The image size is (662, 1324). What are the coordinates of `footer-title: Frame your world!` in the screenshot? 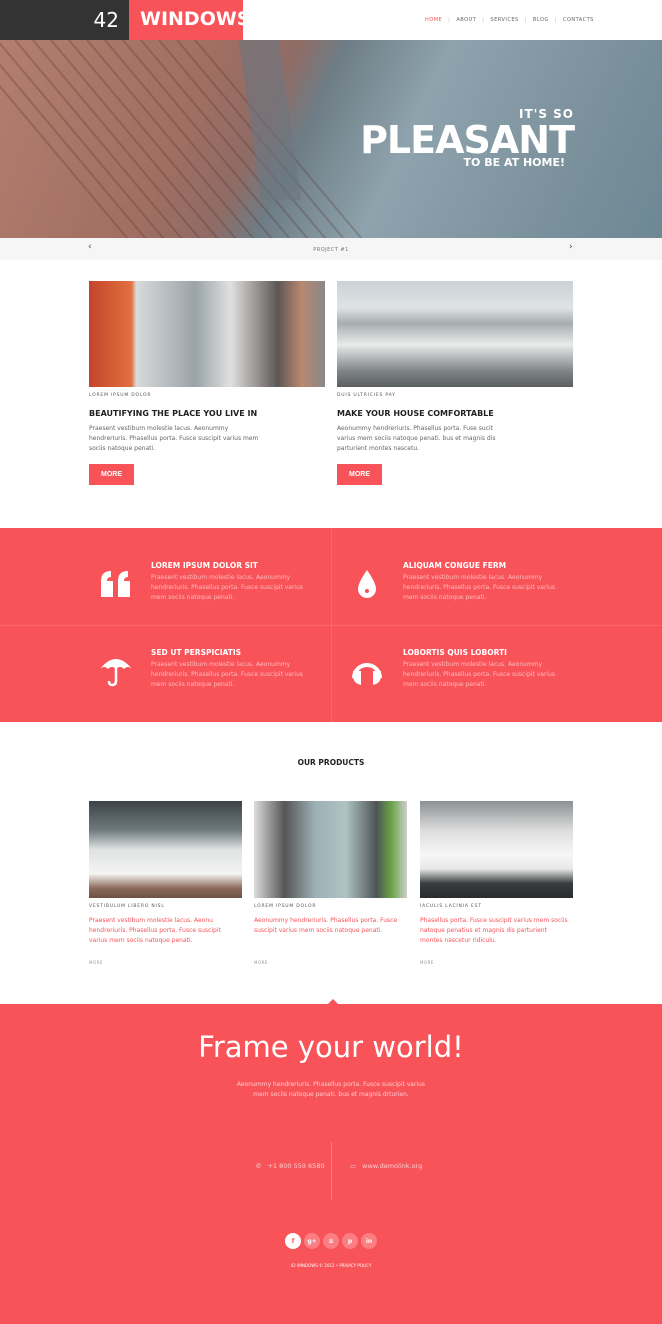 It's located at (331, 1047).